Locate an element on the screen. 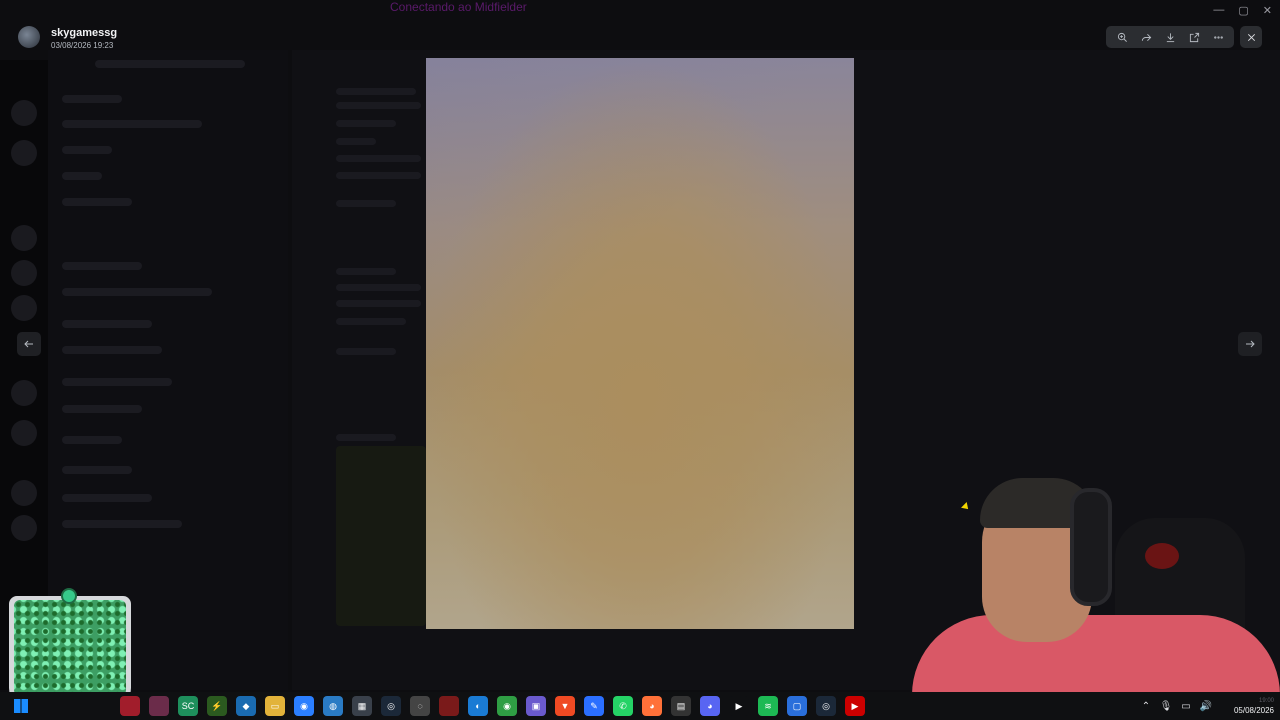  media-viewer-header: skygamessg 03/08/2026 19:23 is located at coordinates (640, 38).